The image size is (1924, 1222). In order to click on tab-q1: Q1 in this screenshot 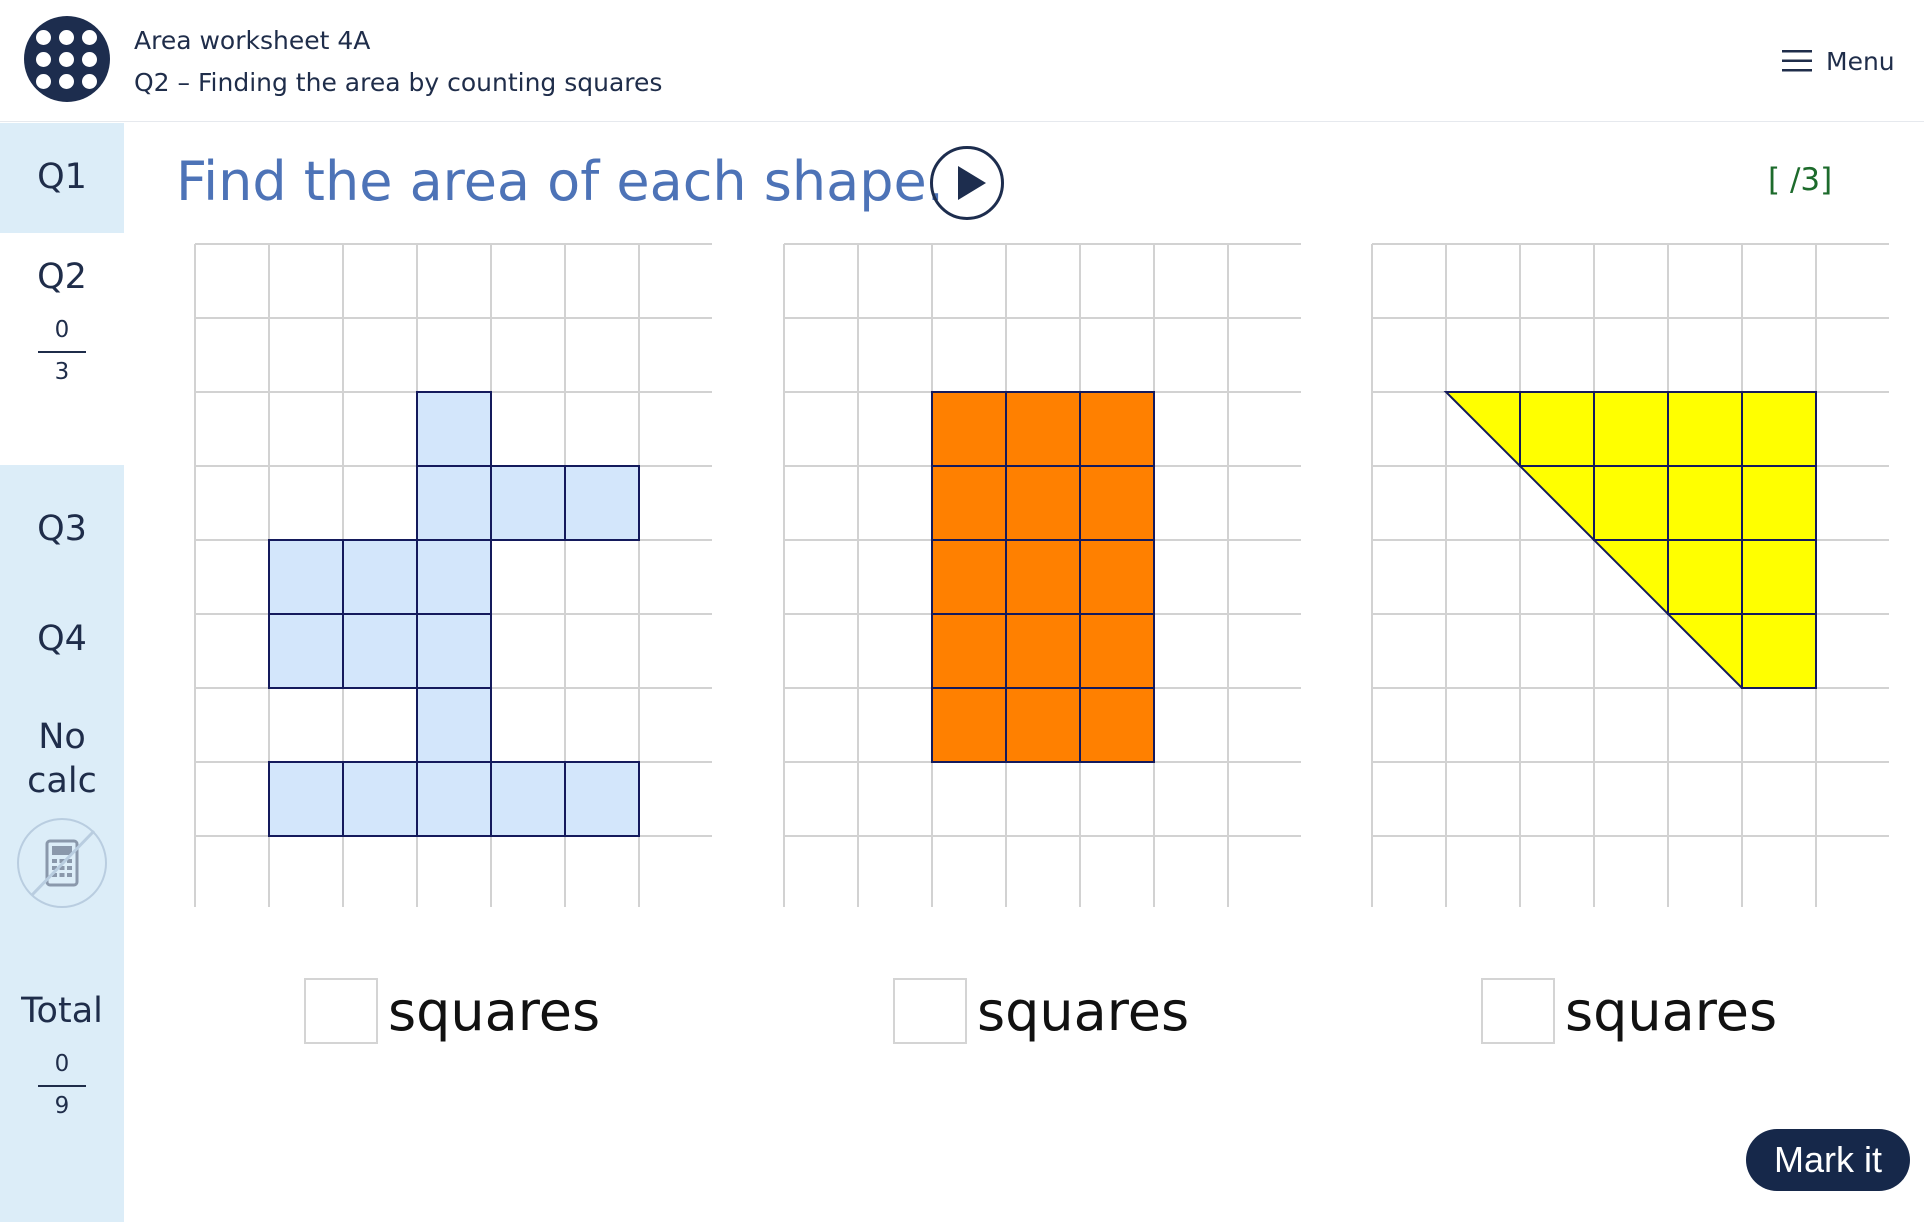, I will do `click(62, 175)`.